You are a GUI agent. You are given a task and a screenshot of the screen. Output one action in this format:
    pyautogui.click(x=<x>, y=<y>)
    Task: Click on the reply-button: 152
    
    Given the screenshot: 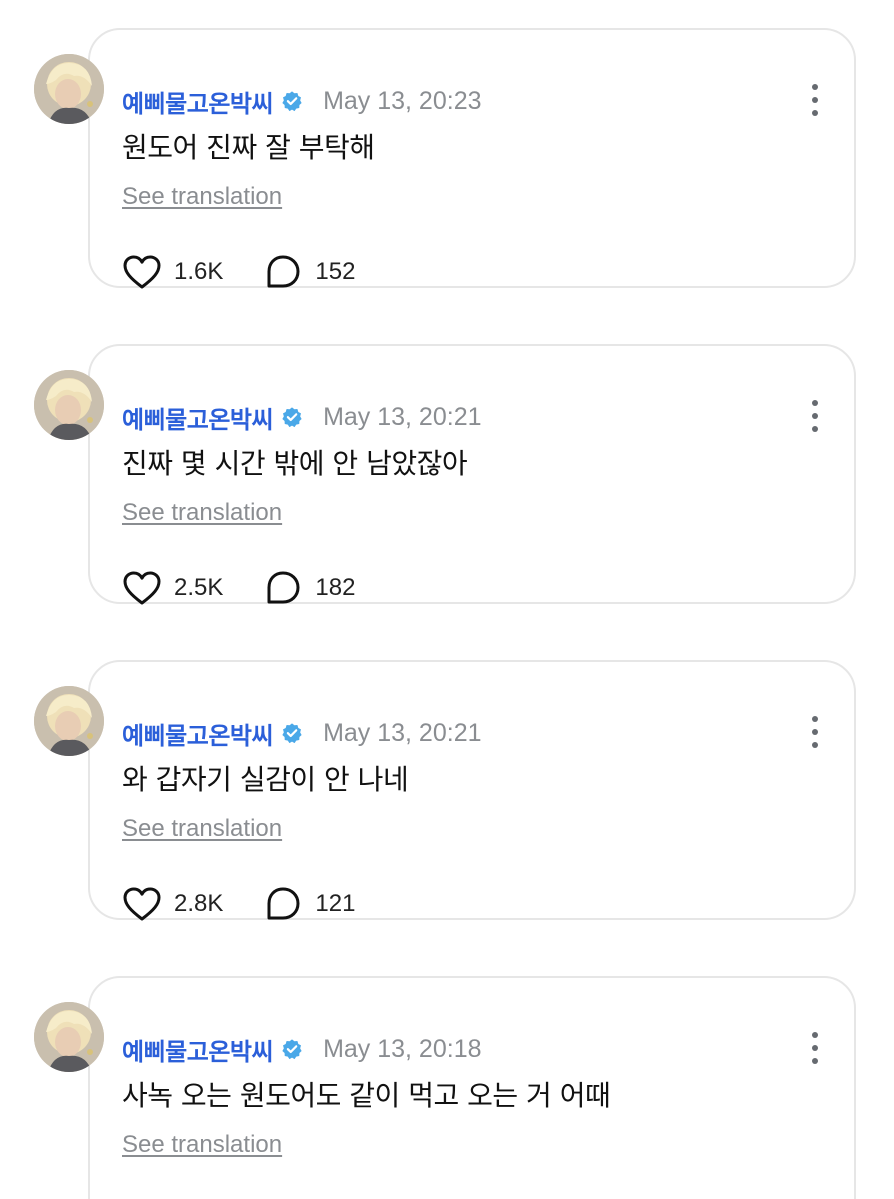 What is the action you would take?
    pyautogui.click(x=310, y=272)
    